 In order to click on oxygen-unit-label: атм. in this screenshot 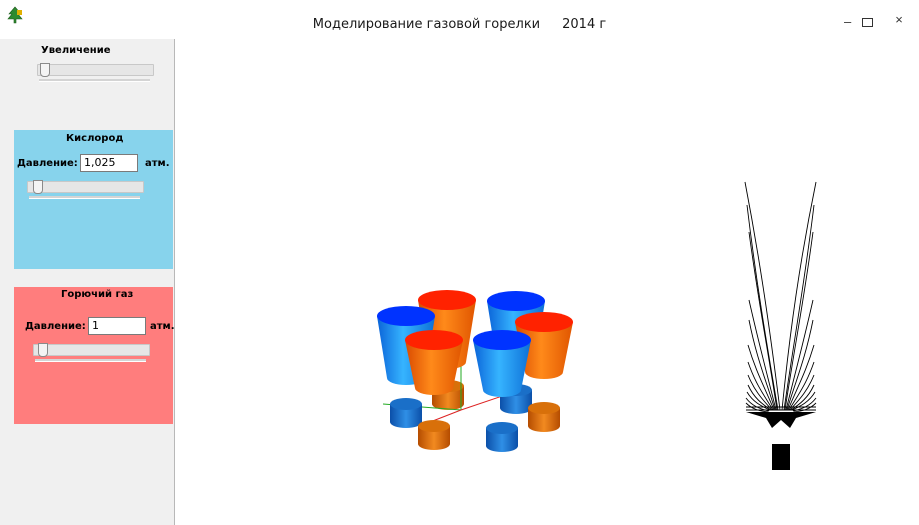, I will do `click(157, 163)`.